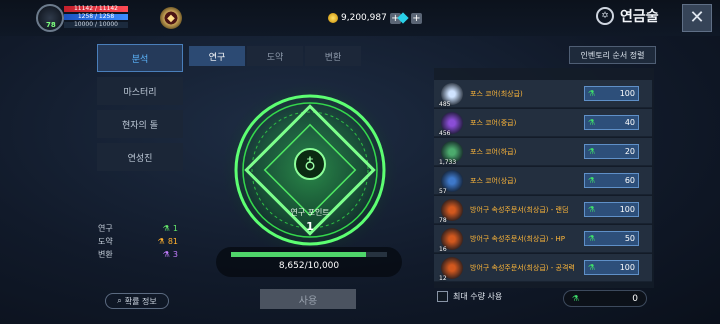  What do you see at coordinates (611, 151) in the screenshot?
I see `quantity-field: ⚗ 20` at bounding box center [611, 151].